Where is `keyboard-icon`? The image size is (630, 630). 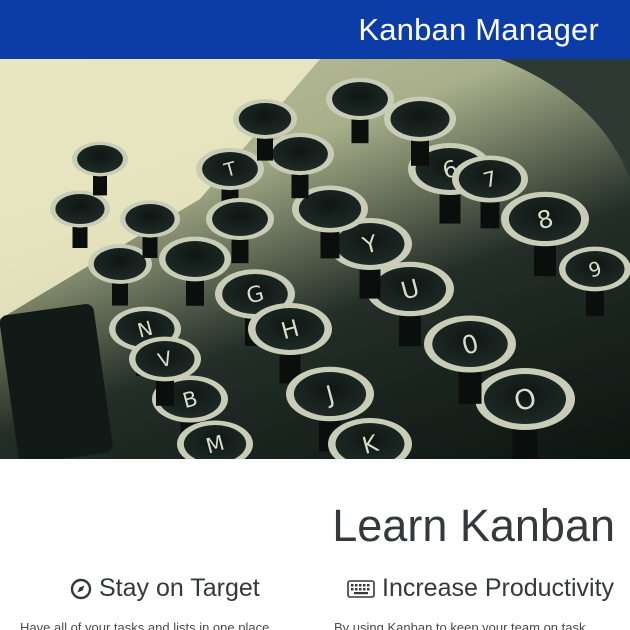 keyboard-icon is located at coordinates (361, 589).